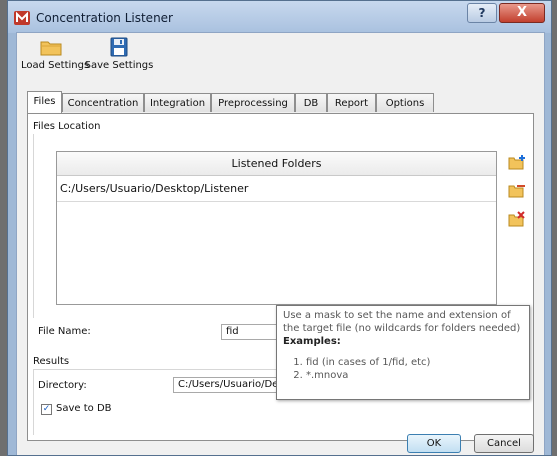 The width and height of the screenshot is (557, 456). Describe the element at coordinates (517, 162) in the screenshot. I see `add-folder-icon` at that location.